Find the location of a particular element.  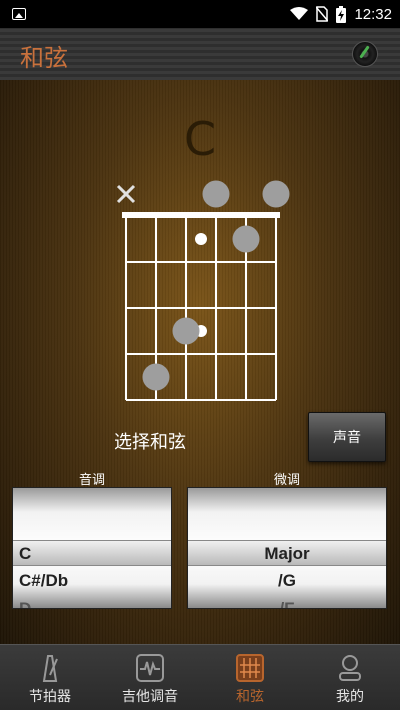

tune-picker-item: Major is located at coordinates (287, 553).